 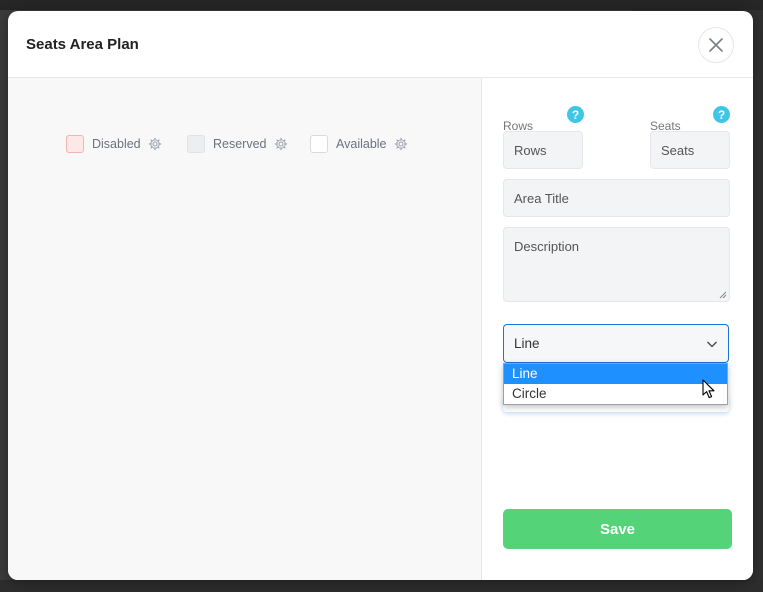 What do you see at coordinates (381, 5) in the screenshot?
I see `backdrop-top` at bounding box center [381, 5].